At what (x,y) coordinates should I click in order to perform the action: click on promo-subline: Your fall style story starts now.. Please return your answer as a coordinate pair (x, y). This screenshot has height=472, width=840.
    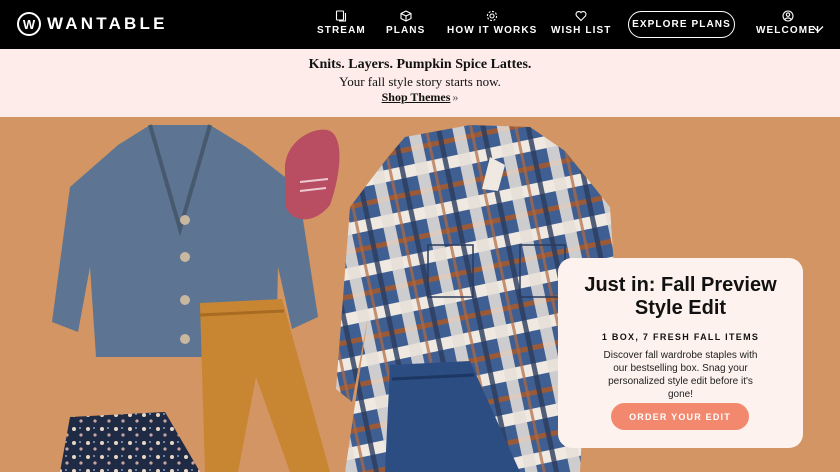
    Looking at the image, I should click on (420, 81).